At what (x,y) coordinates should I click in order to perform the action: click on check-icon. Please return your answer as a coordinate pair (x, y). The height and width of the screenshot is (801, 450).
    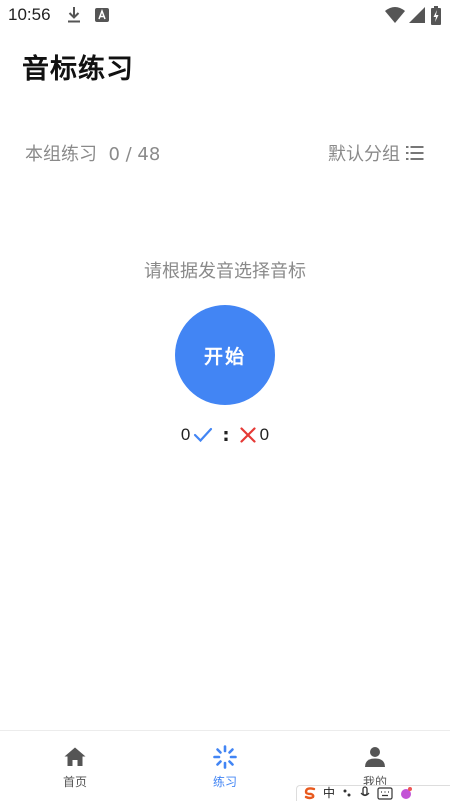
    Looking at the image, I should click on (203, 435).